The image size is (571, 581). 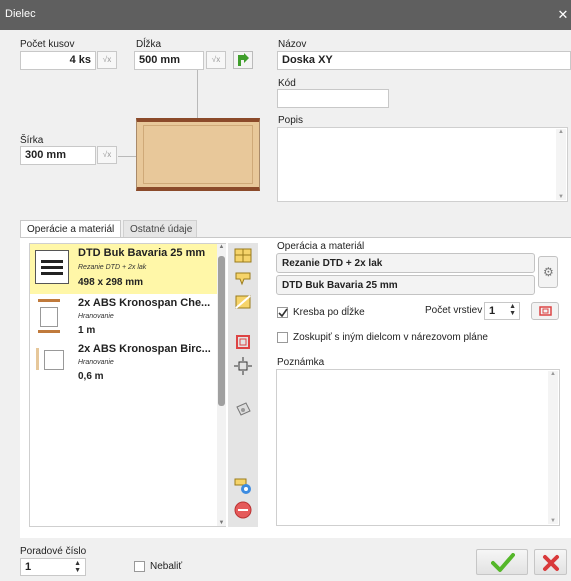 I want to click on popis-label: Popis, so click(x=291, y=120).